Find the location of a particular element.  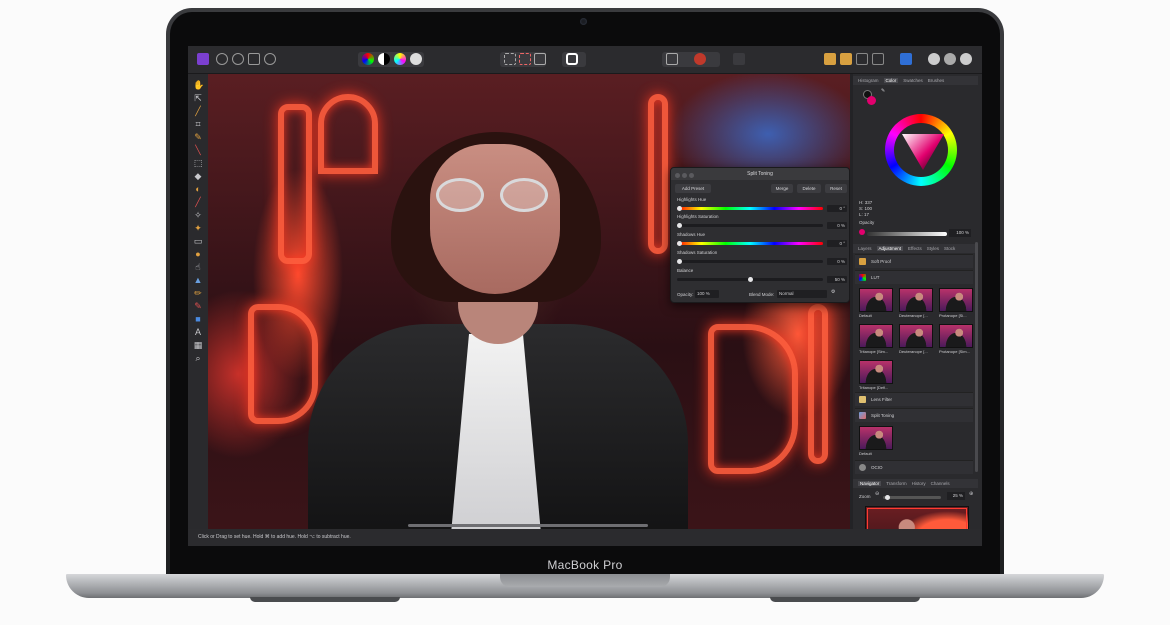

tab-brushes: Brushes is located at coordinates (936, 80).